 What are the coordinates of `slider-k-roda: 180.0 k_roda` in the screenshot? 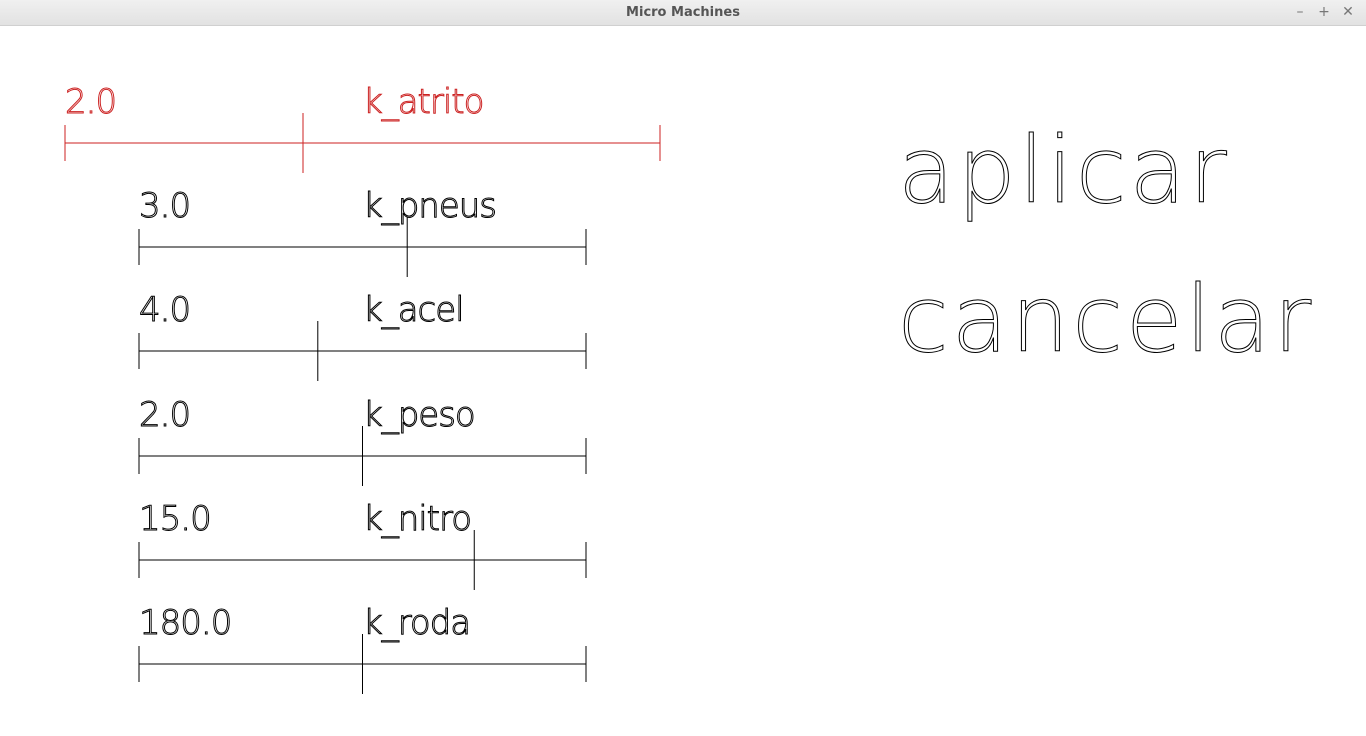 It's located at (362, 648).